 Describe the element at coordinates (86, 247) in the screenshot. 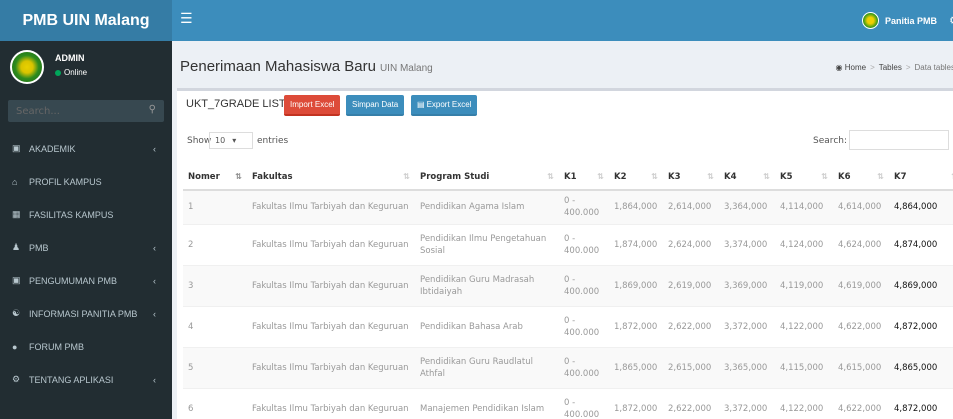

I see `sidebar-item-pmb: ♟ PMB ‹` at that location.